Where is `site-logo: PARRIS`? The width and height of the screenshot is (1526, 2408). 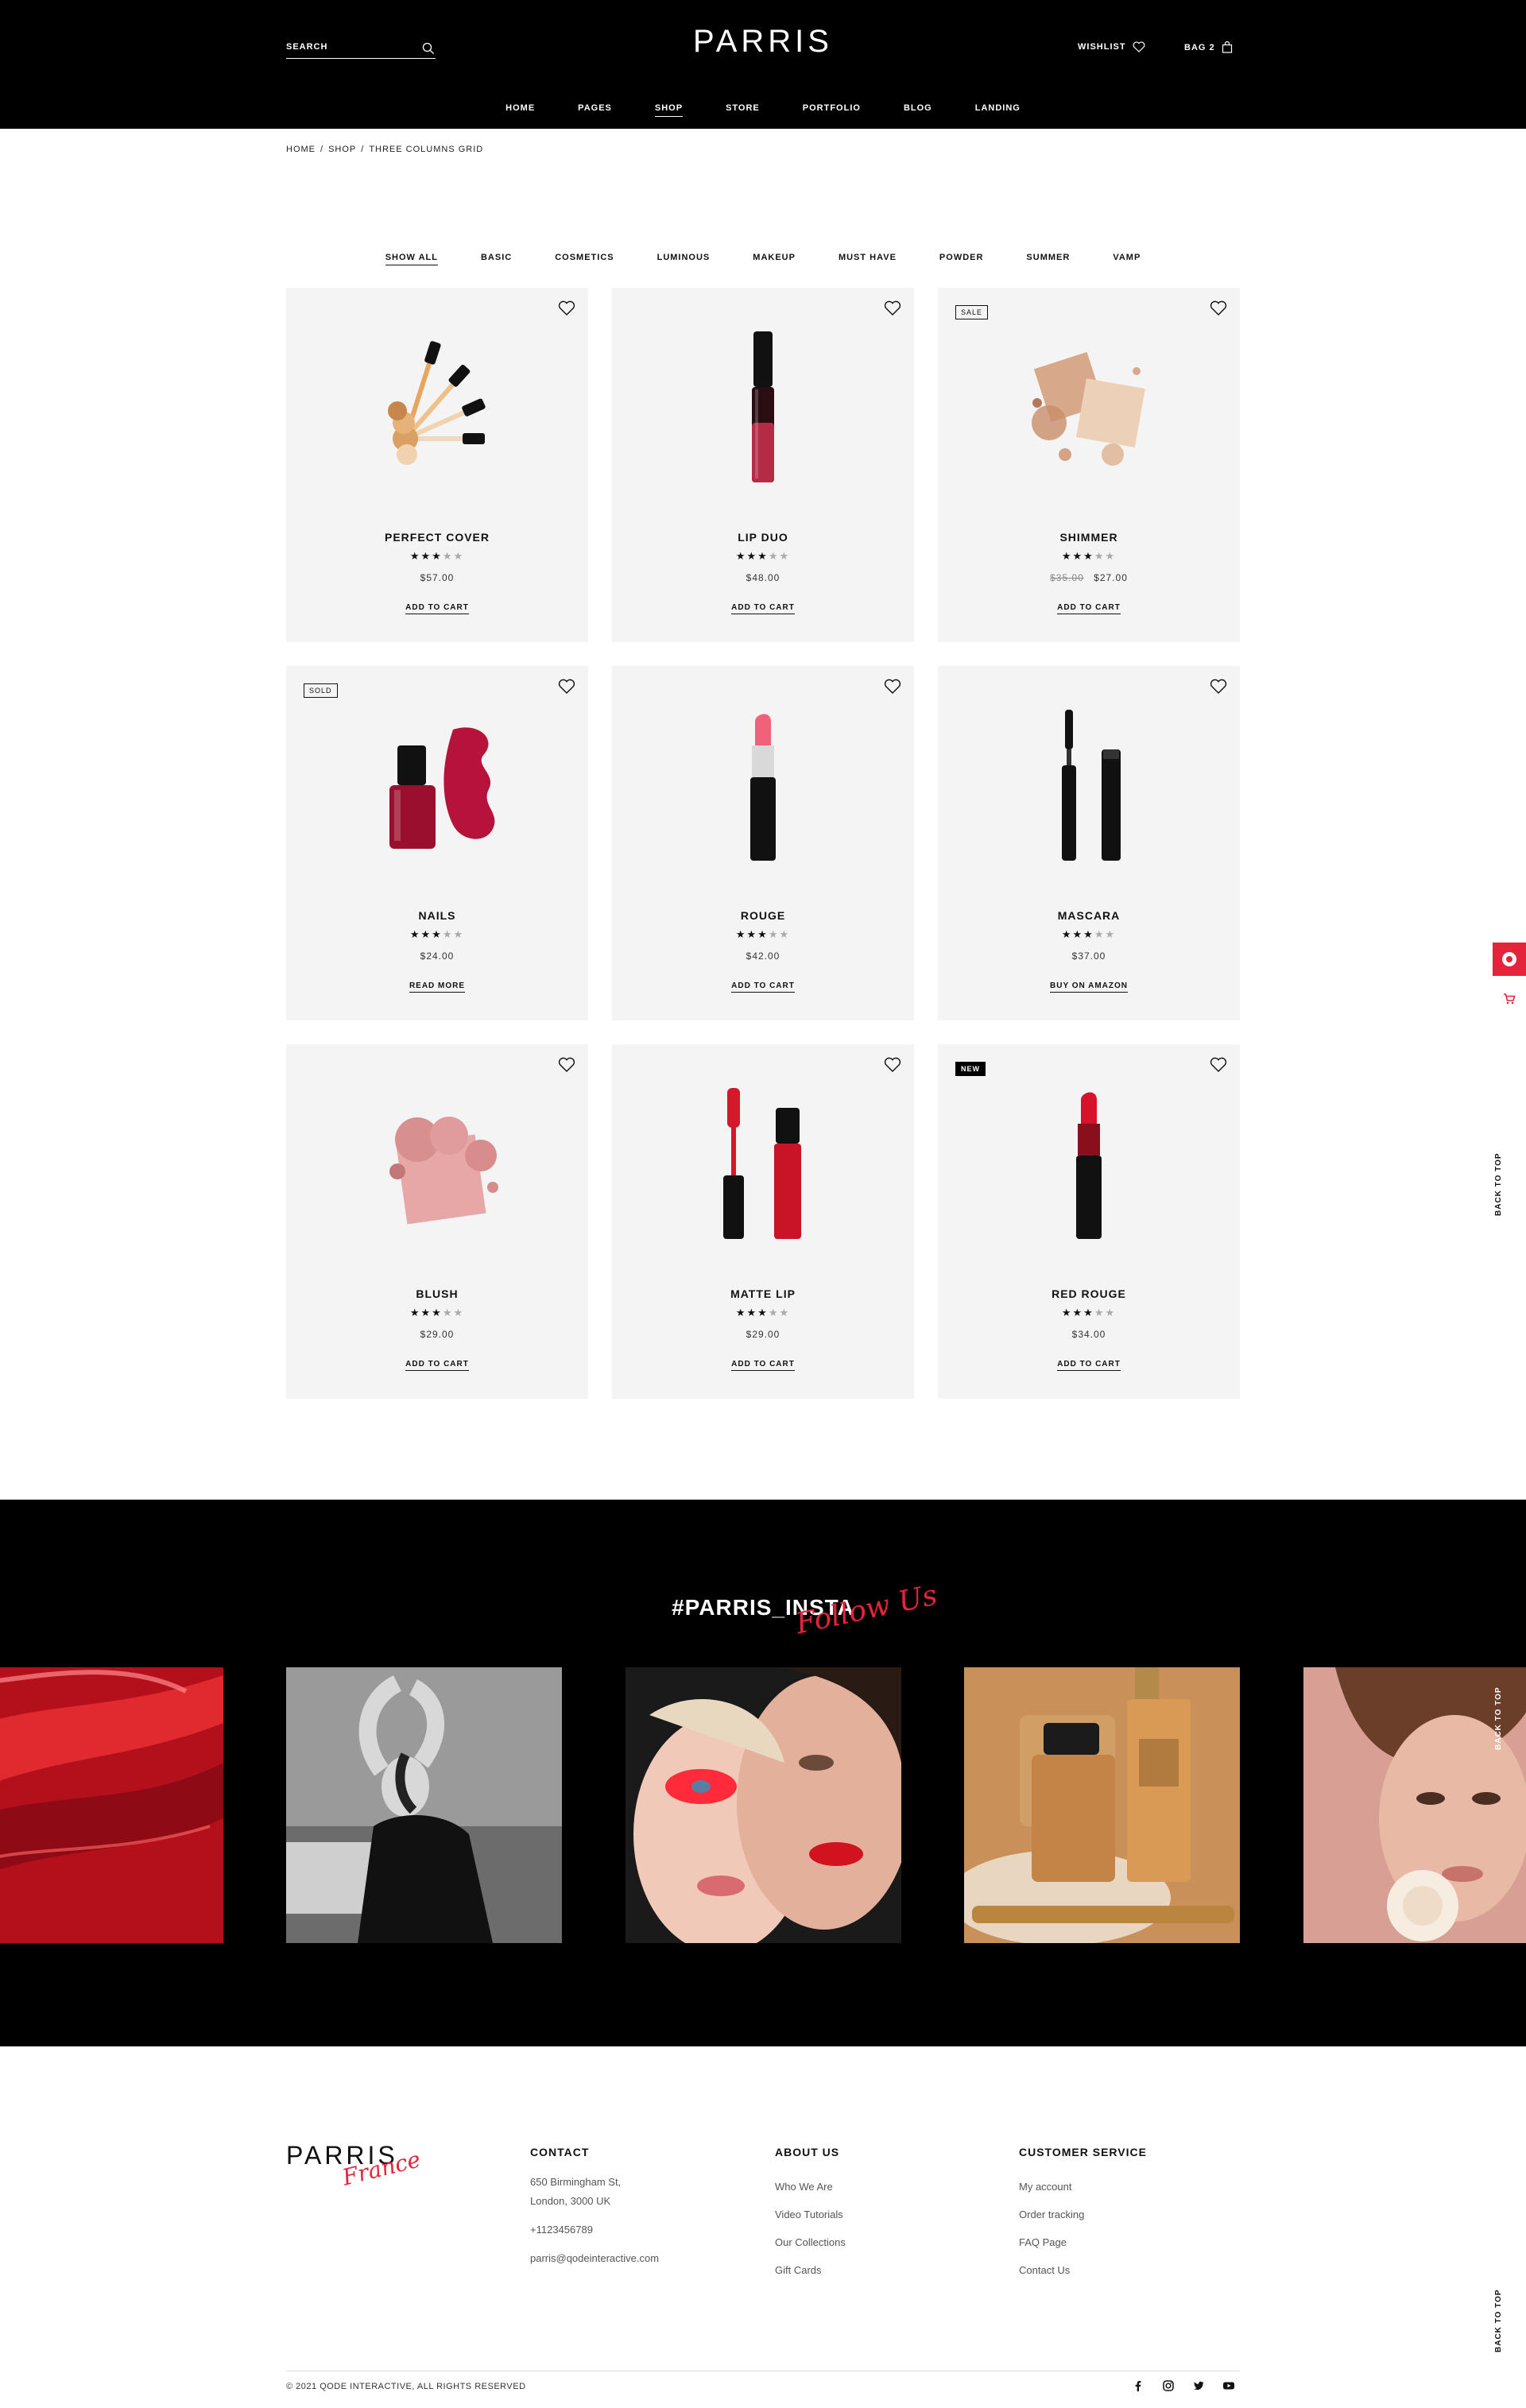
site-logo: PARRIS is located at coordinates (763, 42).